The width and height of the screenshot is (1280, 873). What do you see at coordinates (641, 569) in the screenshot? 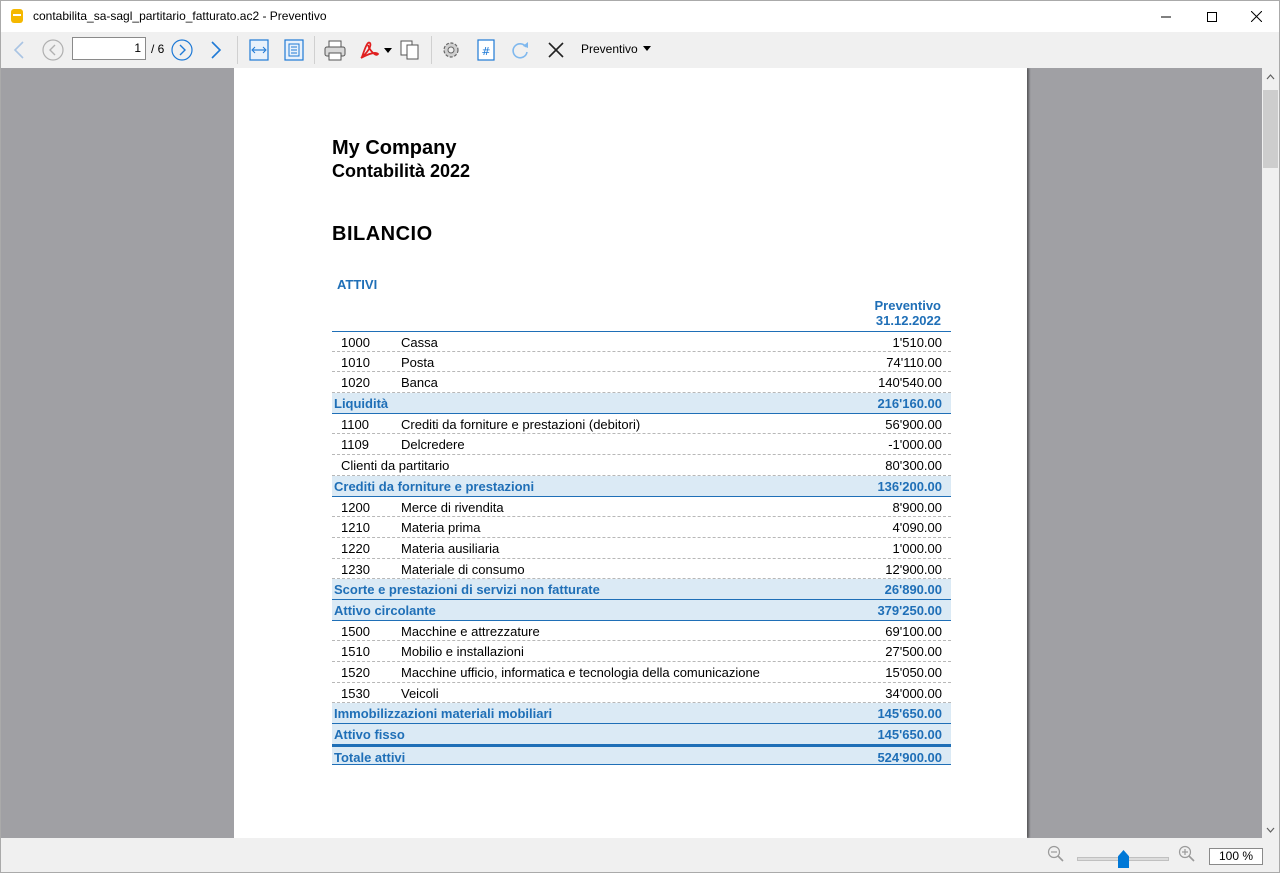
I see `table-row: 1230 Materiale di consumo 12'900.00` at bounding box center [641, 569].